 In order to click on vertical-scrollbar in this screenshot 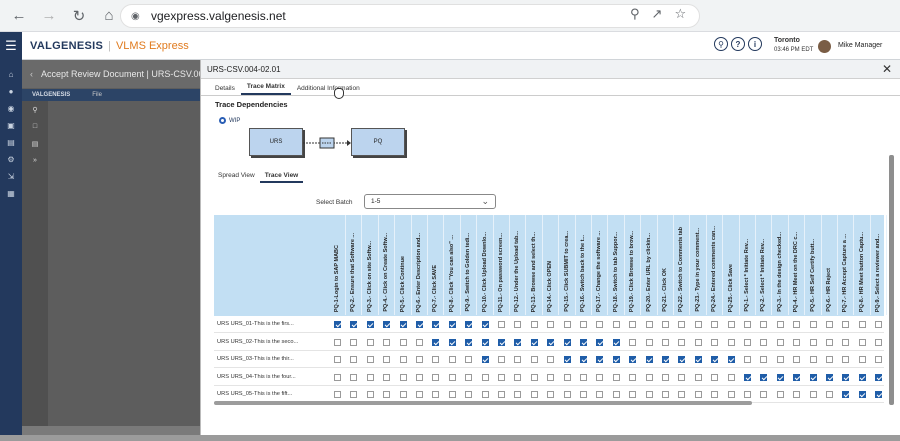, I will do `click(891, 280)`.